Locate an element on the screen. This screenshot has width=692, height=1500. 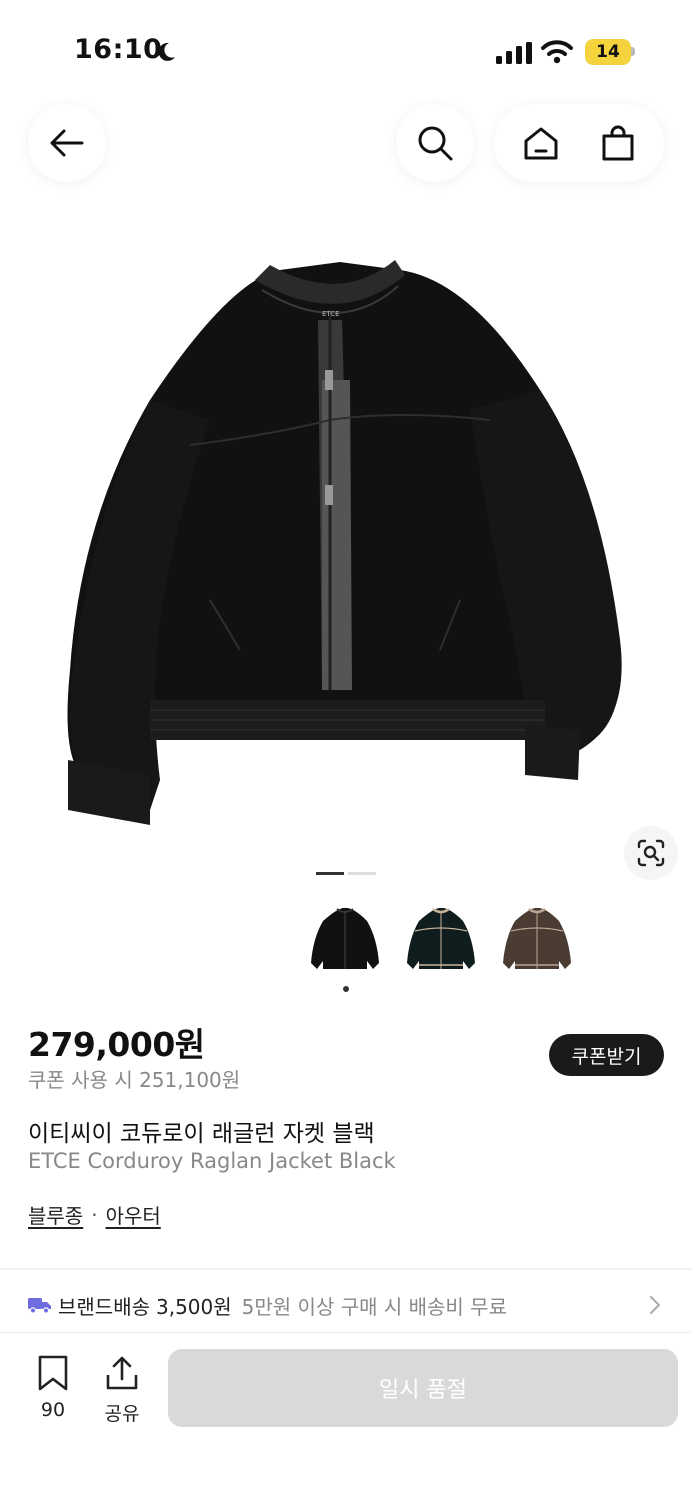
search-button is located at coordinates (435, 143).